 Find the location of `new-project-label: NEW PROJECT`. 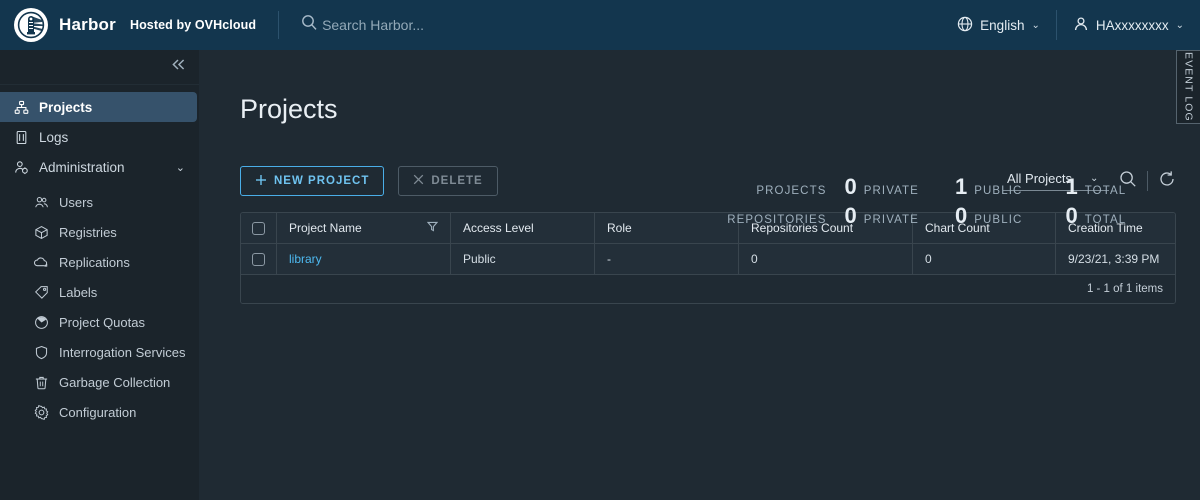

new-project-label: NEW PROJECT is located at coordinates (322, 181).